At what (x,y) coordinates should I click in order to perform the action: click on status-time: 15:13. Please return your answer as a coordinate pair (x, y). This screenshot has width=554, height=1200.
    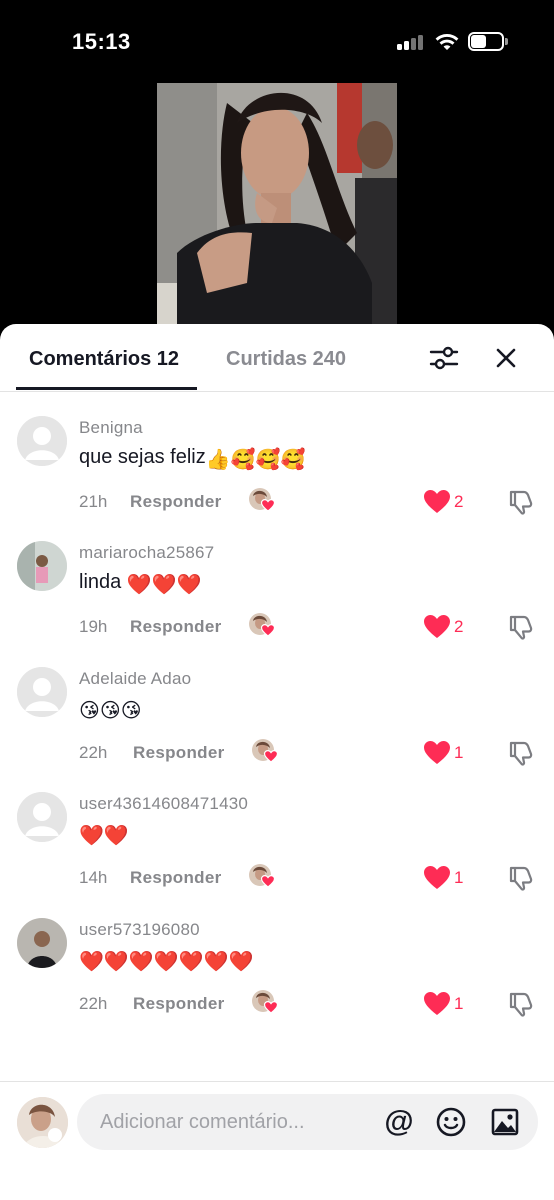
    Looking at the image, I should click on (101, 41).